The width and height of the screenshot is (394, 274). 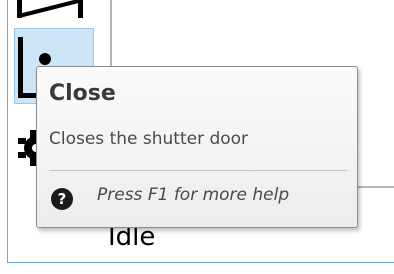 I want to click on tooltip-separator, so click(x=198, y=170).